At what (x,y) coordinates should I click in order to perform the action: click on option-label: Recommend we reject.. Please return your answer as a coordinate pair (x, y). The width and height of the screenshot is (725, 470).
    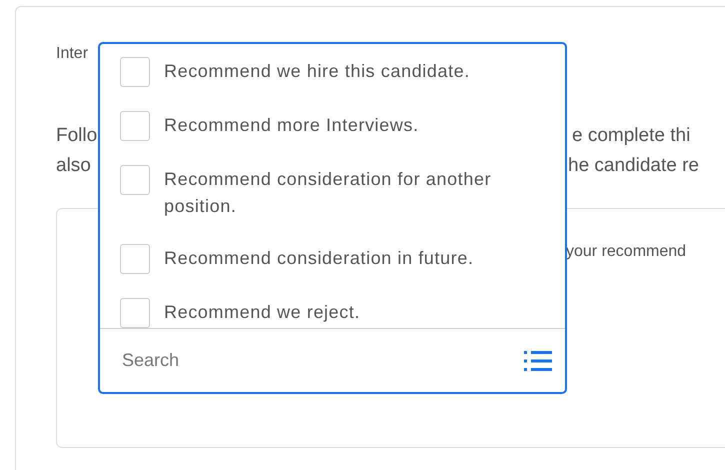
    Looking at the image, I should click on (347, 312).